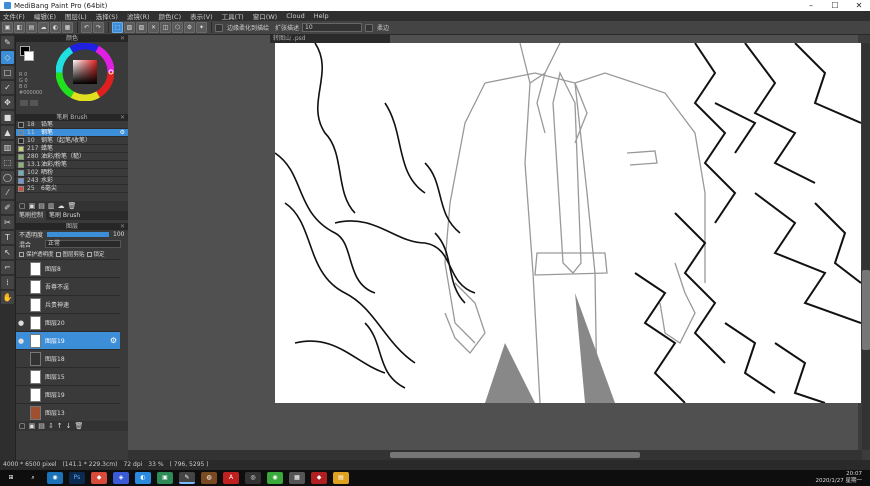 This screenshot has width=870, height=486. Describe the element at coordinates (177, 27) in the screenshot. I see `transform-icon: ⬡` at that location.